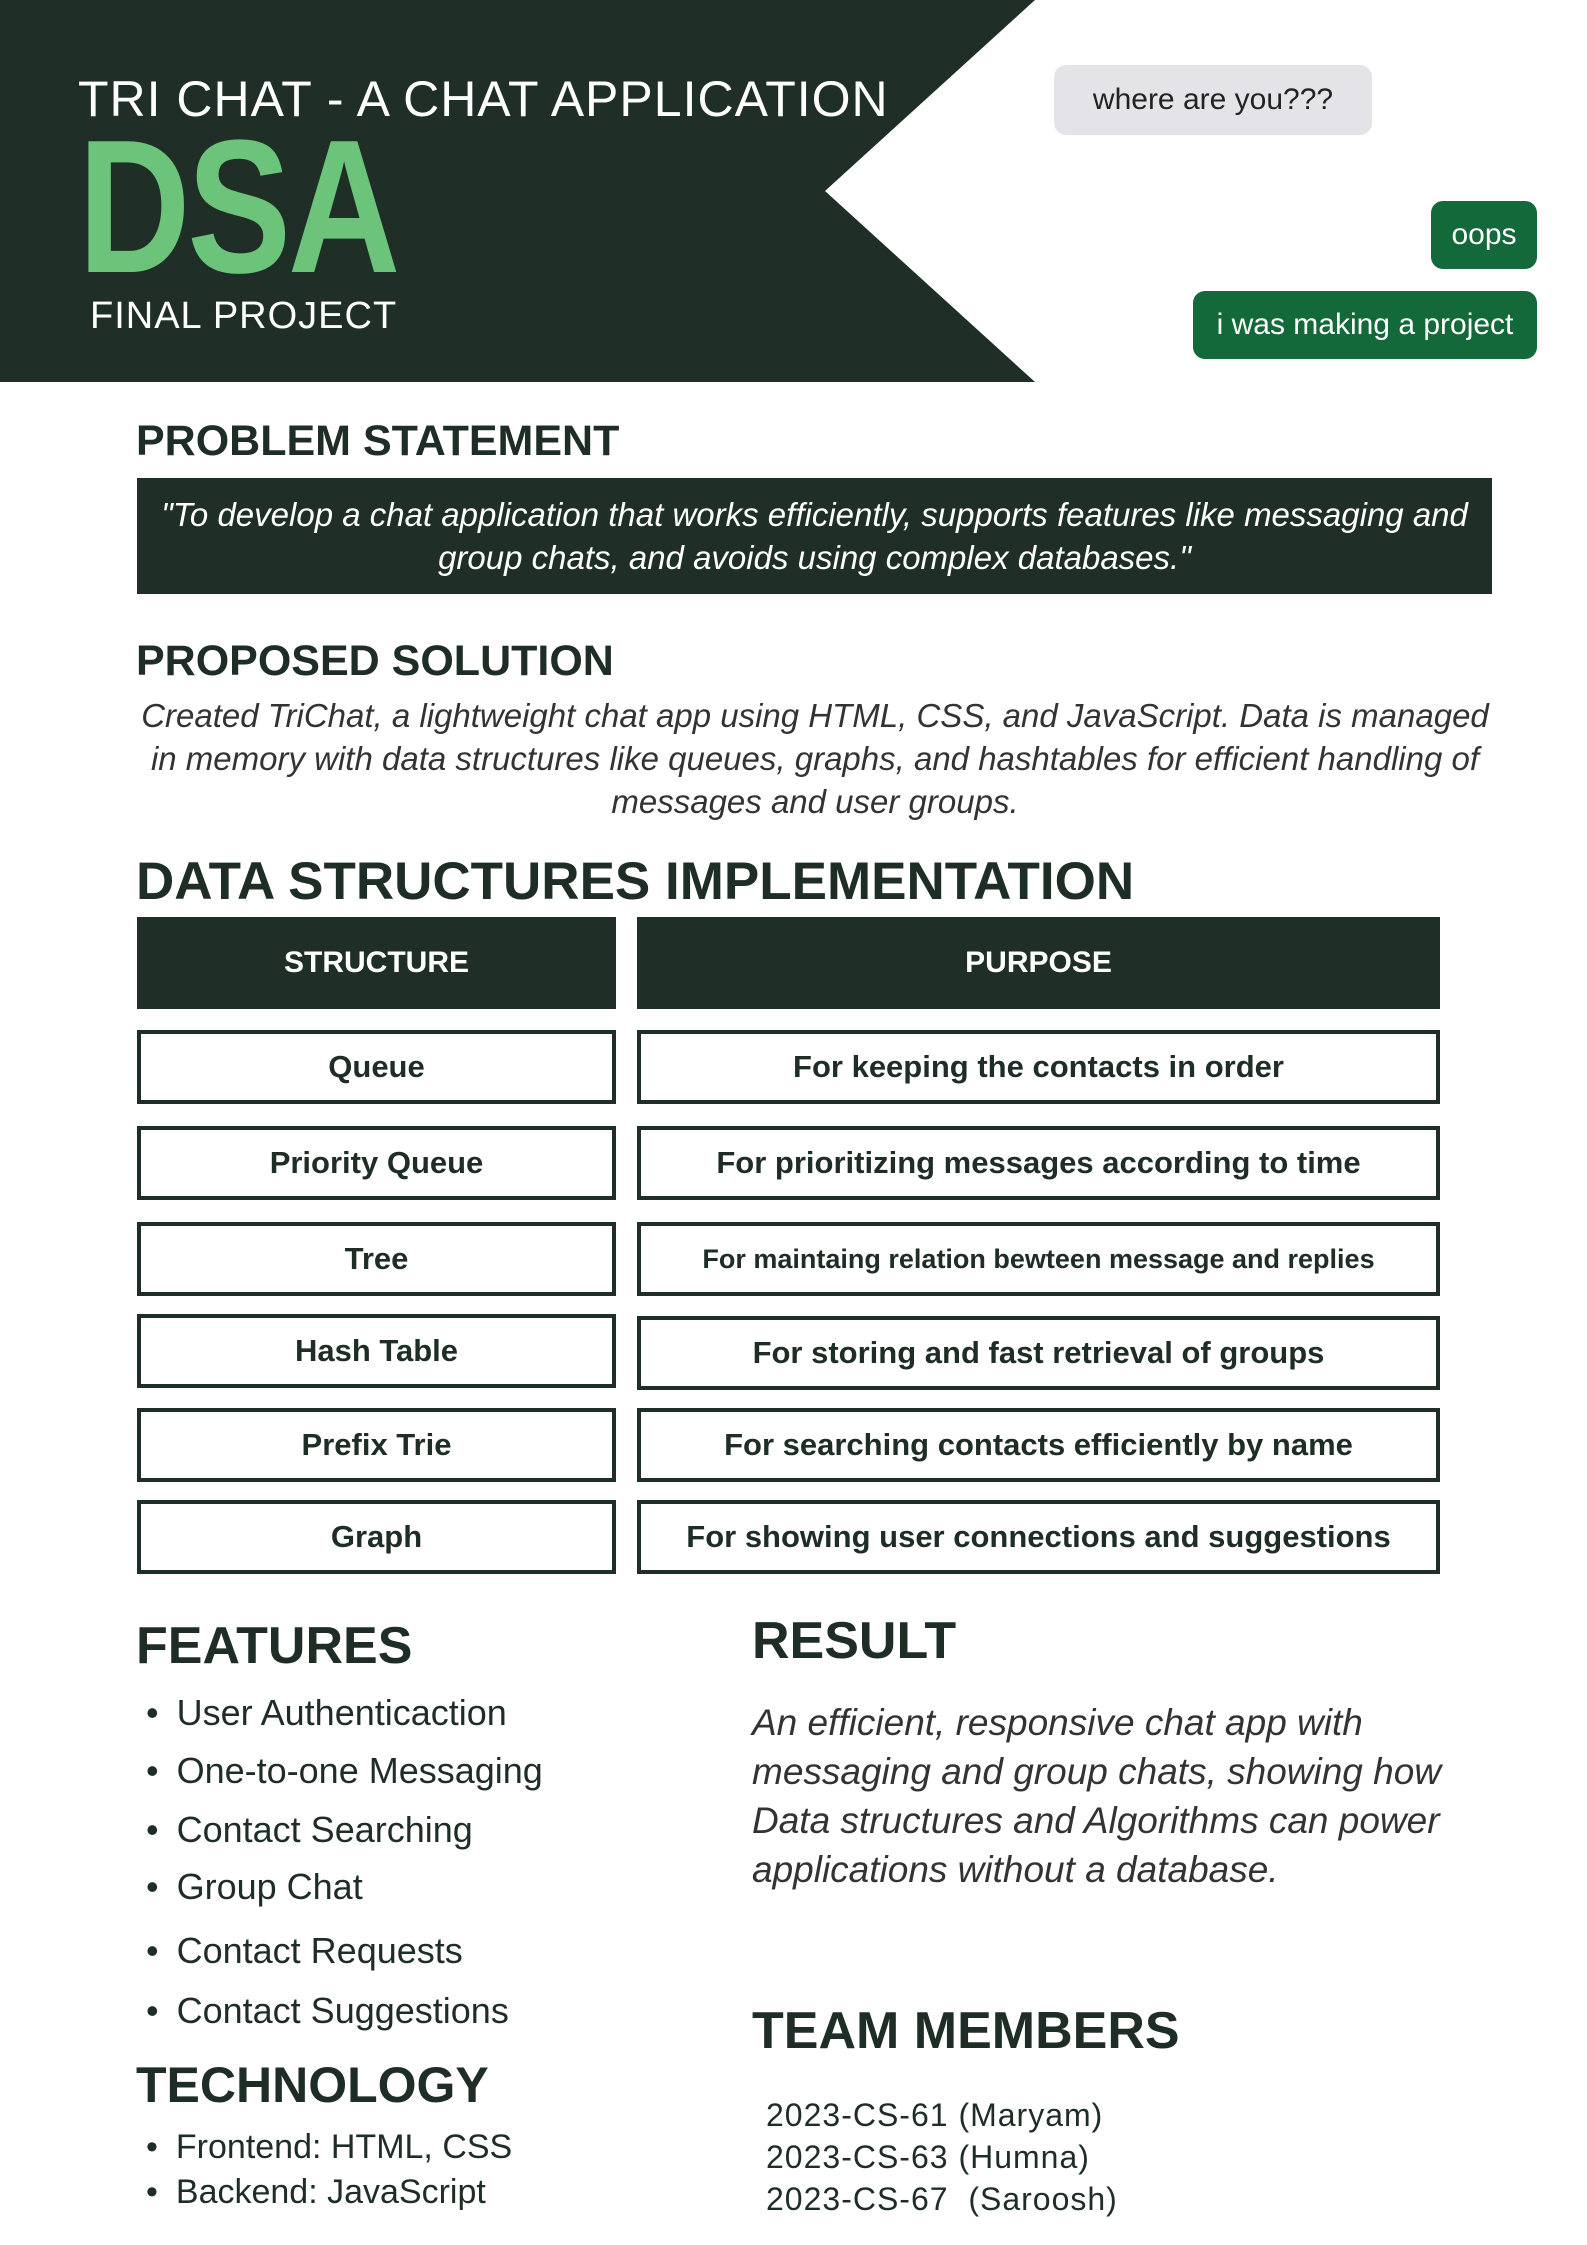 Image resolution: width=1587 pixels, height=2245 pixels. What do you see at coordinates (378, 441) in the screenshot?
I see `problem-heading: PROBLEM STATEMENT` at bounding box center [378, 441].